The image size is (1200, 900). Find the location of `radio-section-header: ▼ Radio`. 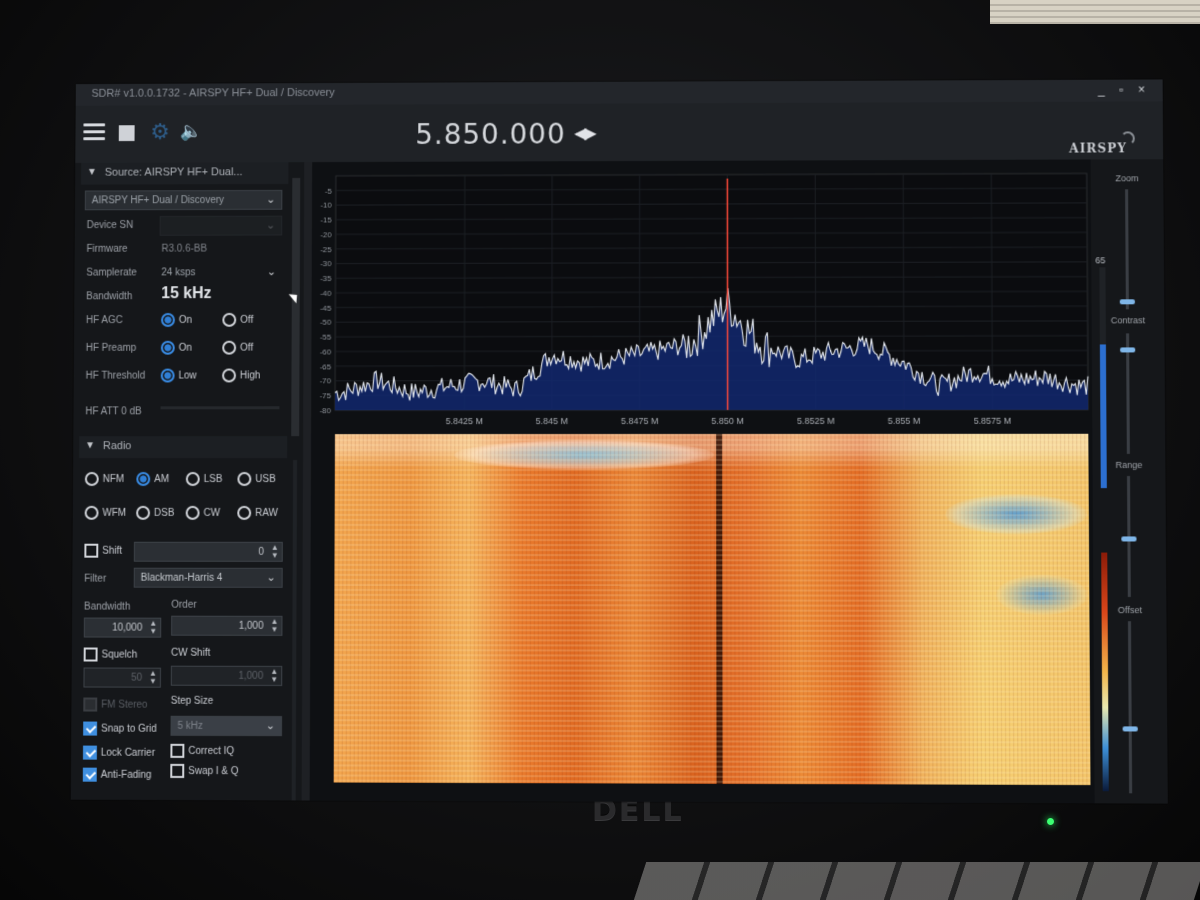

radio-section-header: ▼ Radio is located at coordinates (183, 447).